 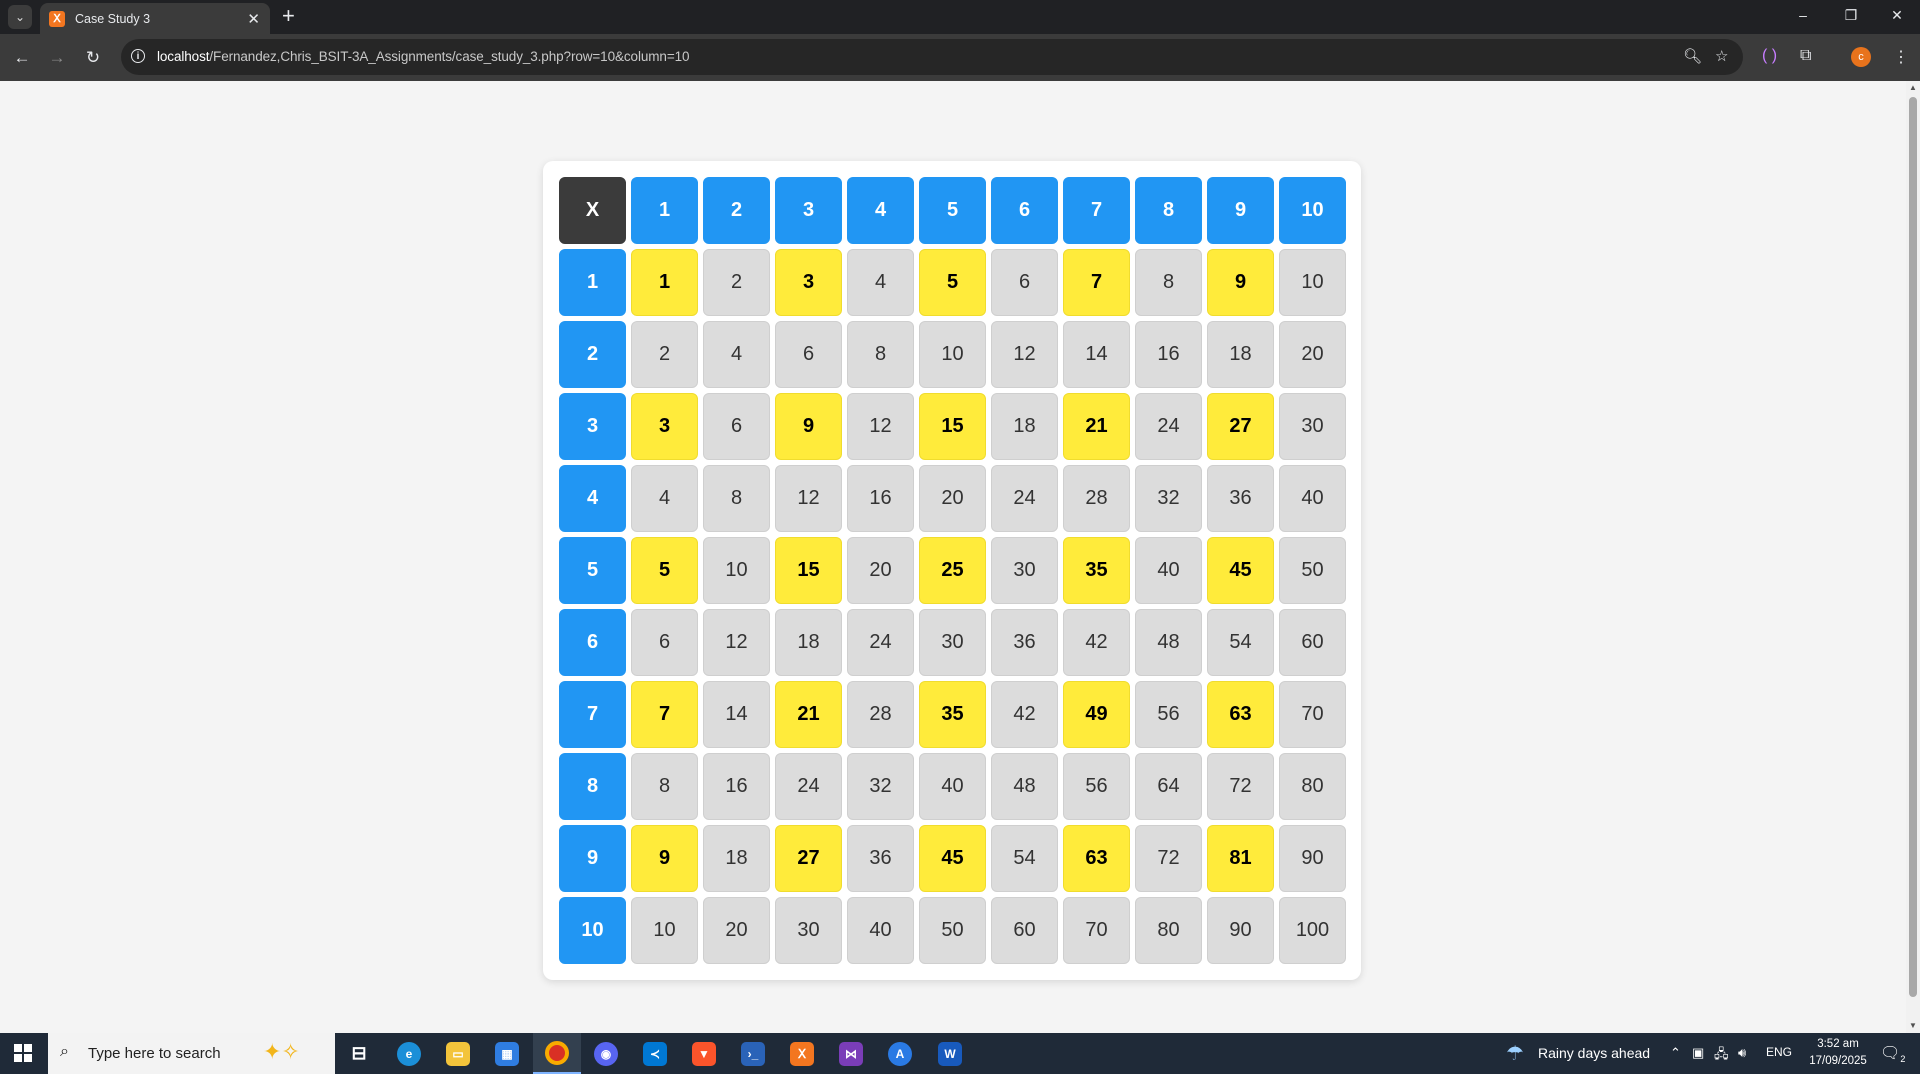 I want to click on odd-product-cell: 21, so click(x=808, y=714).